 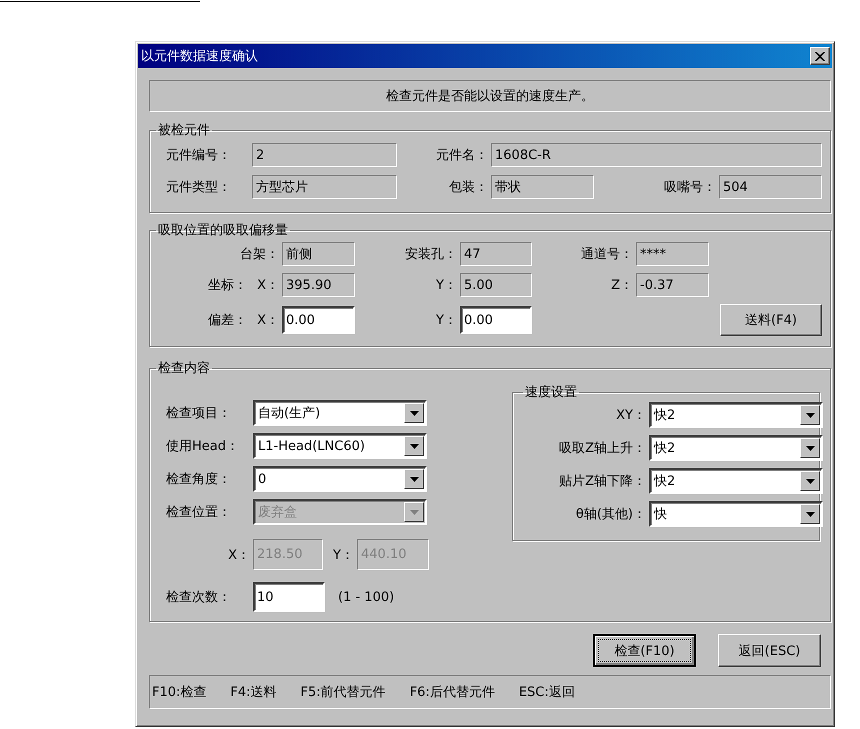 What do you see at coordinates (366, 597) in the screenshot?
I see `range-hint: (1 - 100)` at bounding box center [366, 597].